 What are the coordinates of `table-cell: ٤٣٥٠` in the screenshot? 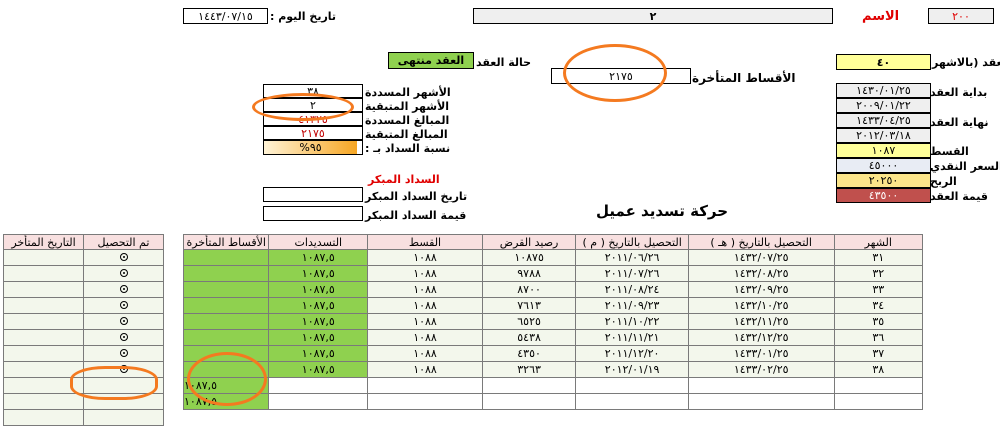 It's located at (529, 353).